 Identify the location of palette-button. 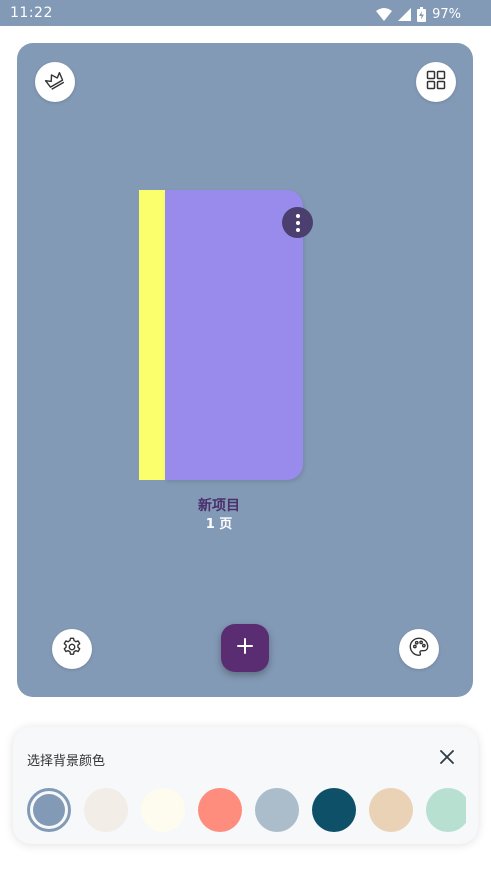
(419, 649).